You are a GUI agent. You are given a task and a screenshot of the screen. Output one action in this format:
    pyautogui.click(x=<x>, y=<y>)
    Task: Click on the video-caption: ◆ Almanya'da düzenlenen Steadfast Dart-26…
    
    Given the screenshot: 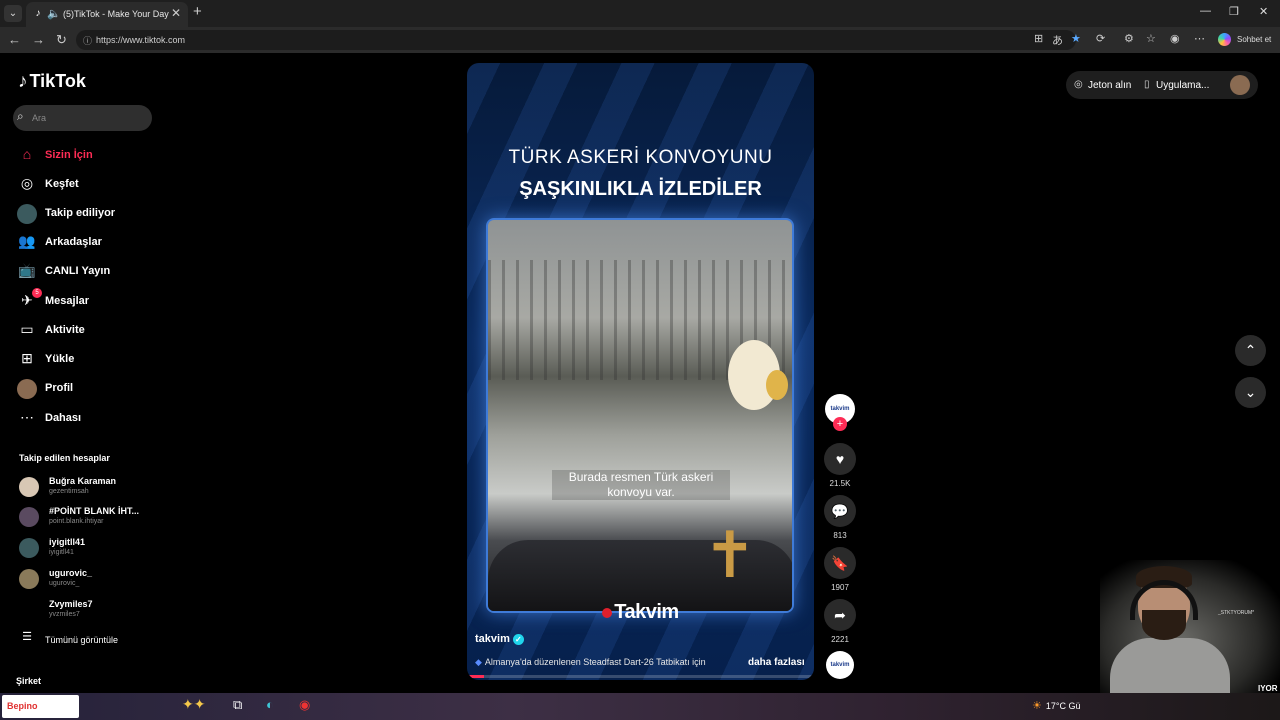 What is the action you would take?
    pyautogui.click(x=590, y=662)
    